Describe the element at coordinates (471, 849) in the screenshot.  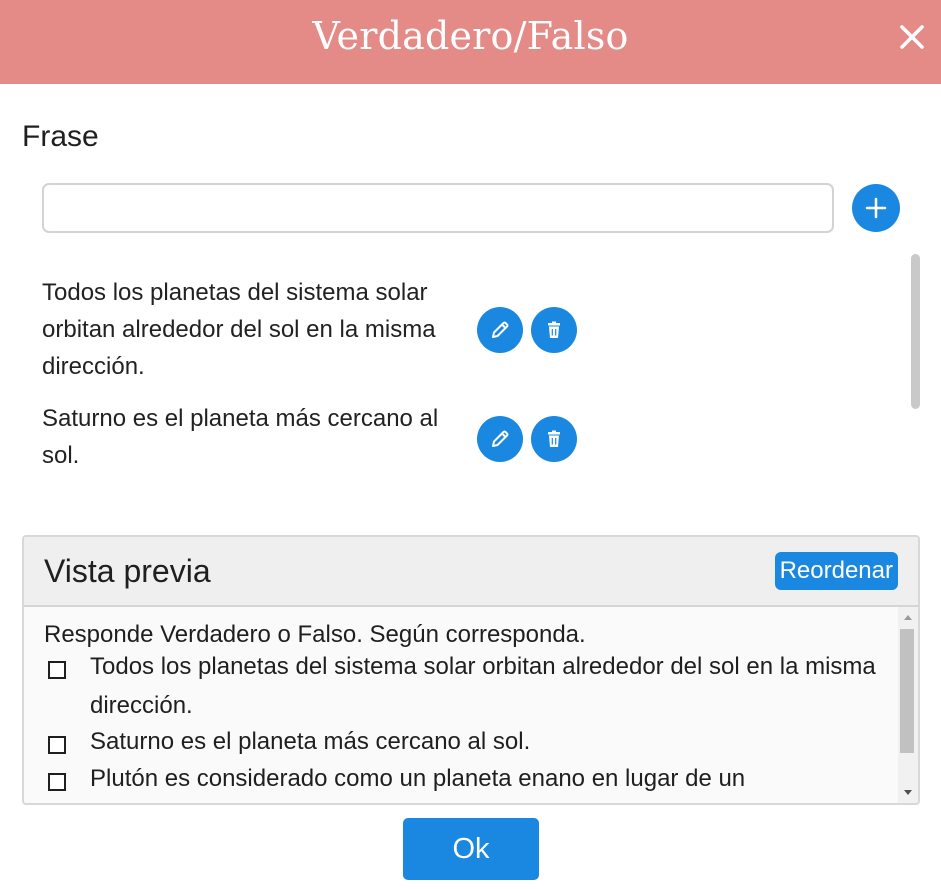
I see `ok-button: Ok` at that location.